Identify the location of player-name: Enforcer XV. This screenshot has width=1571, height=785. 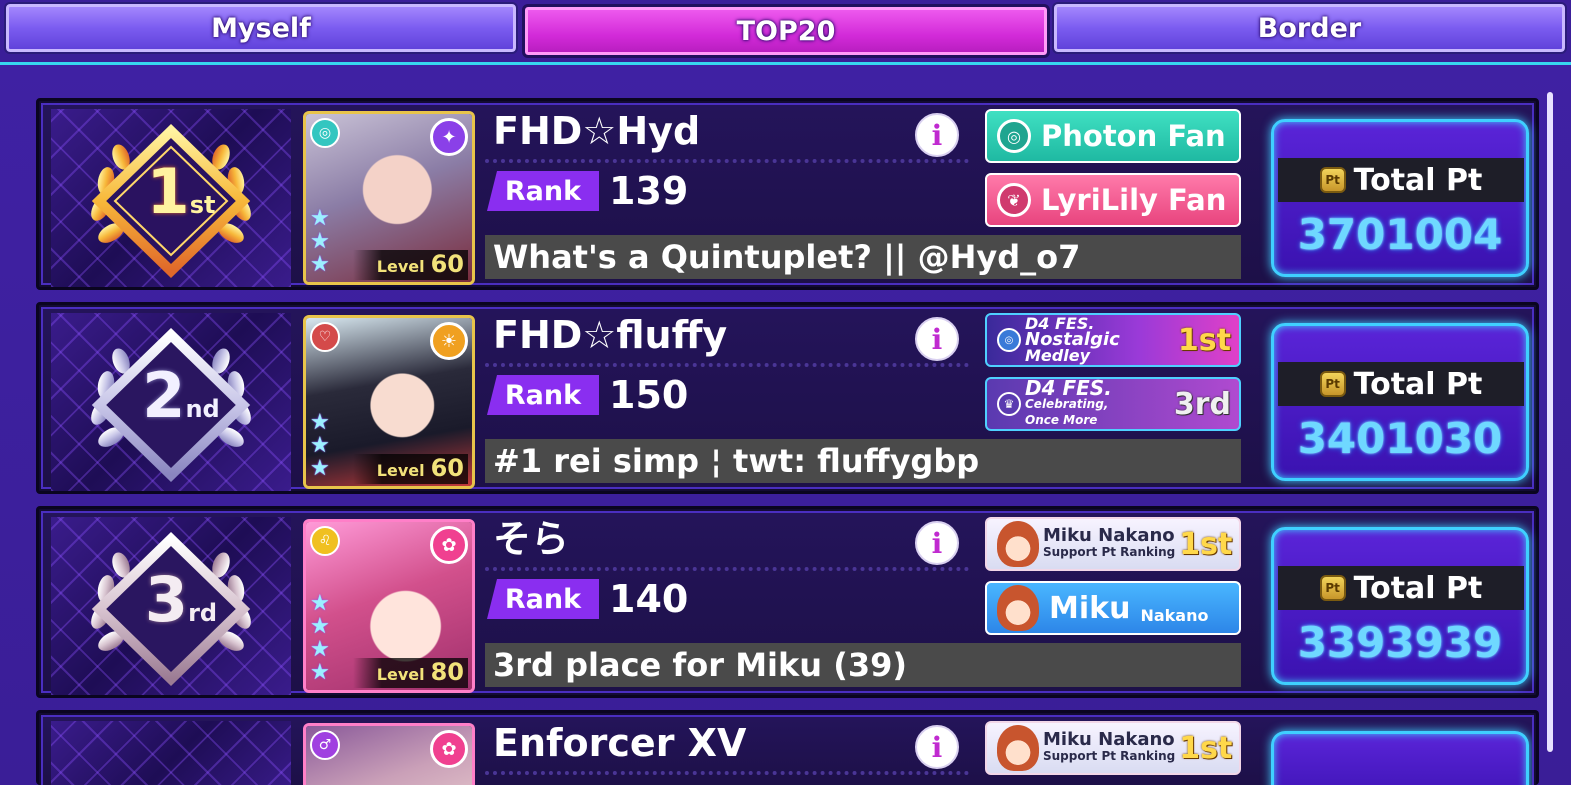
(620, 743).